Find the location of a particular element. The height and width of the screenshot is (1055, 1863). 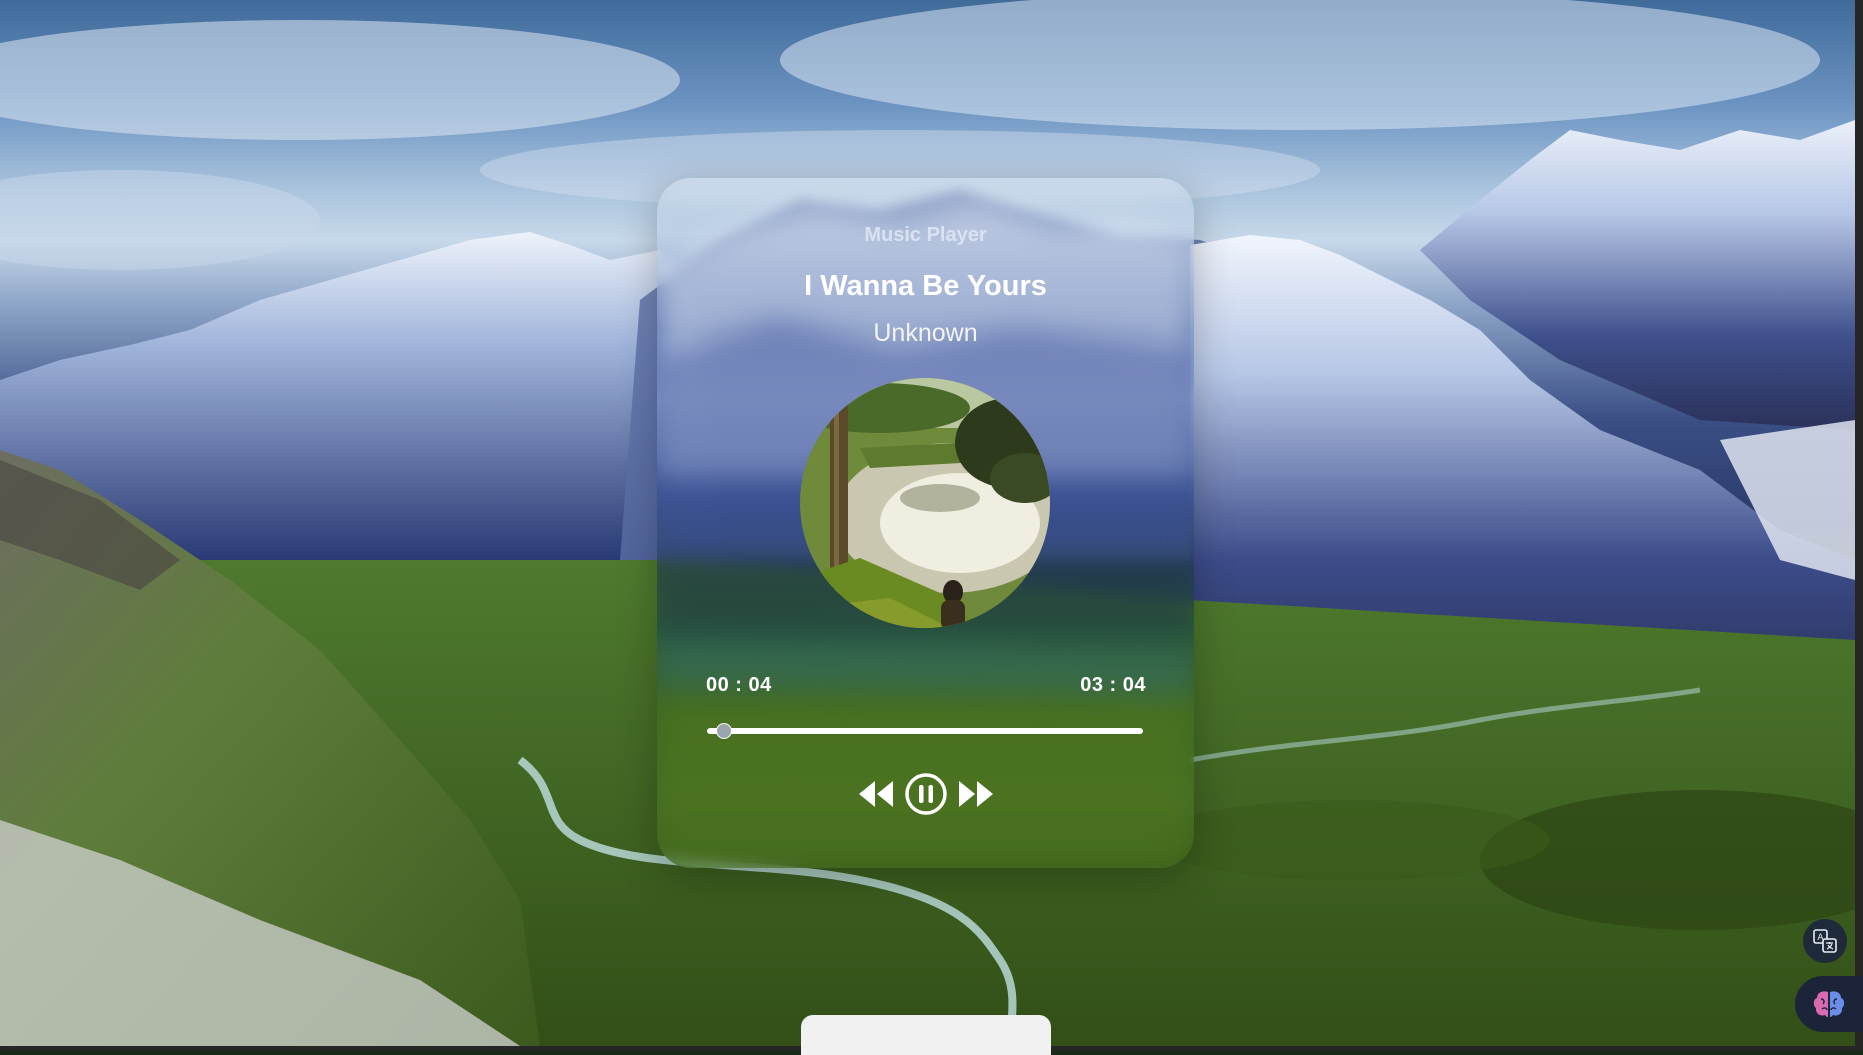

fast-forward-icon is located at coordinates (976, 794).